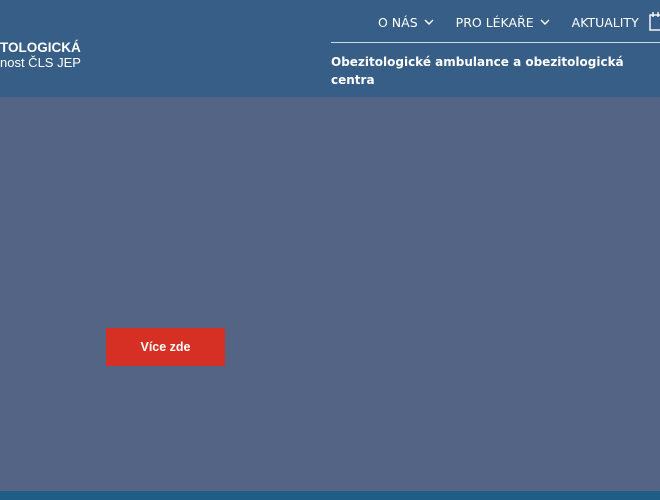 The image size is (660, 500). Describe the element at coordinates (40, 47) in the screenshot. I see `logo-line-1: TOLOGICKÁ` at that location.